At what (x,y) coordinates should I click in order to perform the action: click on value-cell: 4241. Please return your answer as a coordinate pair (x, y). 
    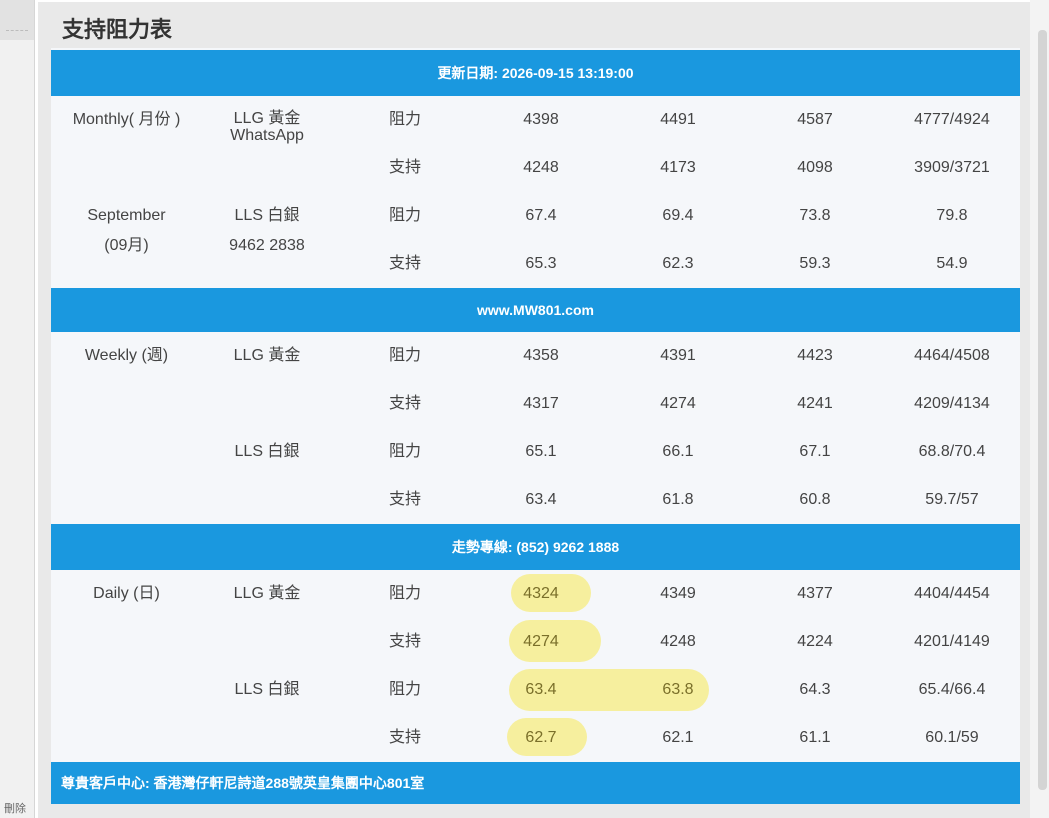
    Looking at the image, I should click on (815, 403).